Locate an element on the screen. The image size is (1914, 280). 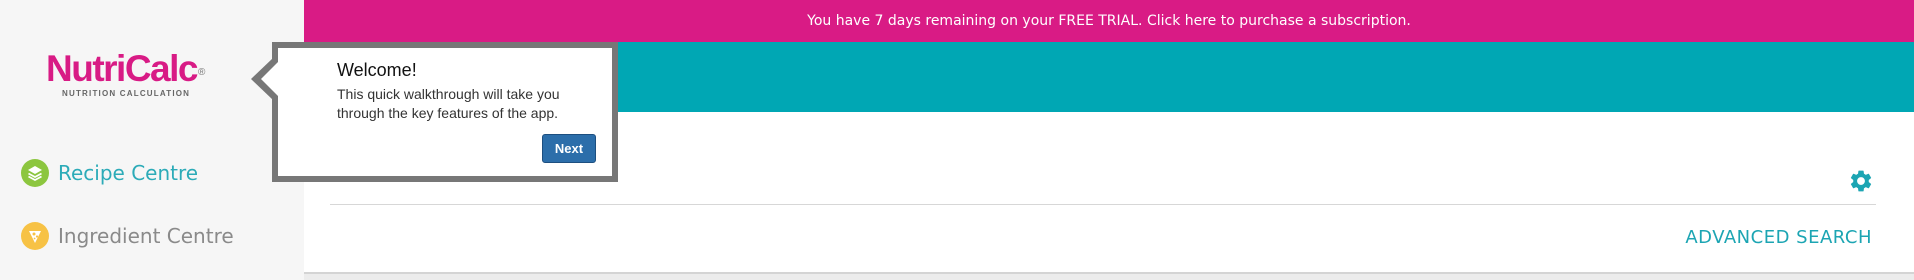
gear-icon is located at coordinates (1861, 181).